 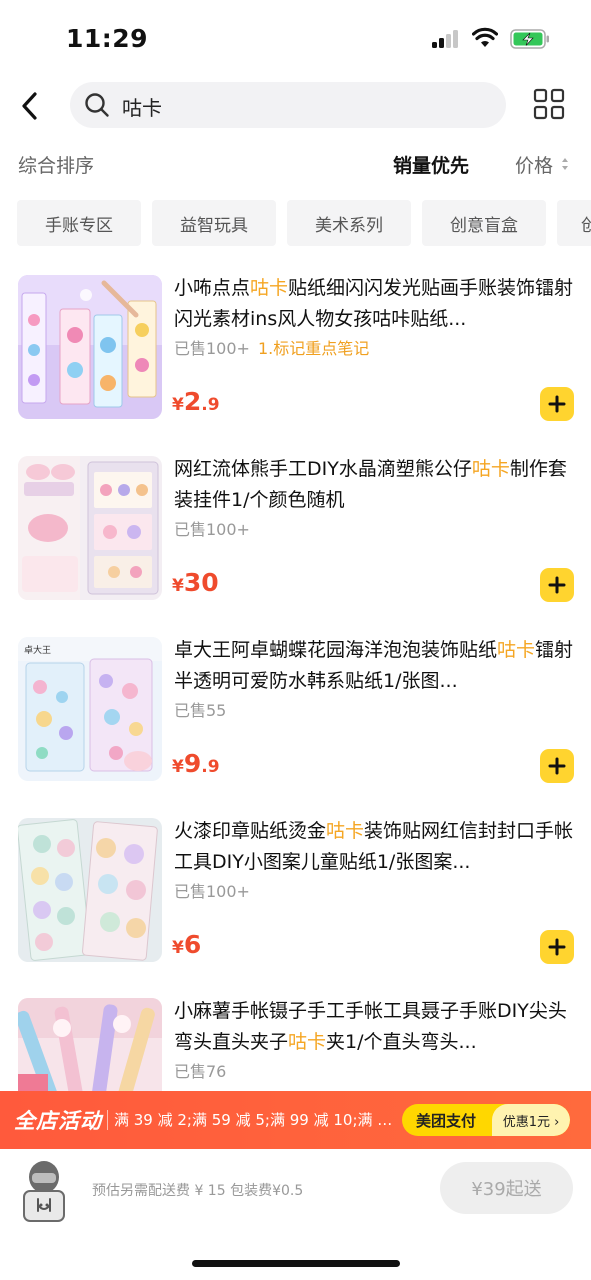 I want to click on promo-divider, so click(x=107, y=1120).